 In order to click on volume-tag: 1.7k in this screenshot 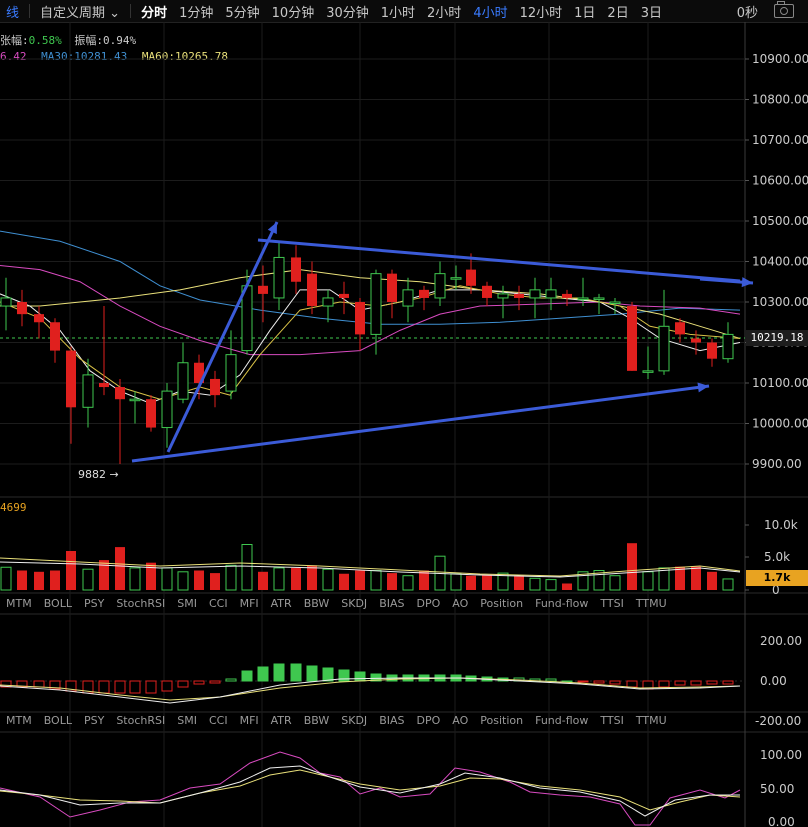, I will do `click(777, 578)`.